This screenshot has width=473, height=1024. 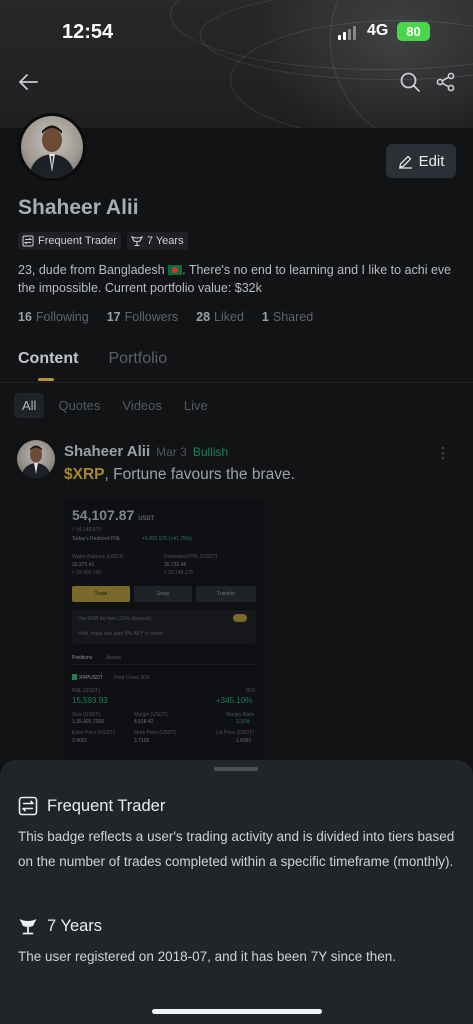 I want to click on sheet-years-heading: 7 Years, so click(x=60, y=926).